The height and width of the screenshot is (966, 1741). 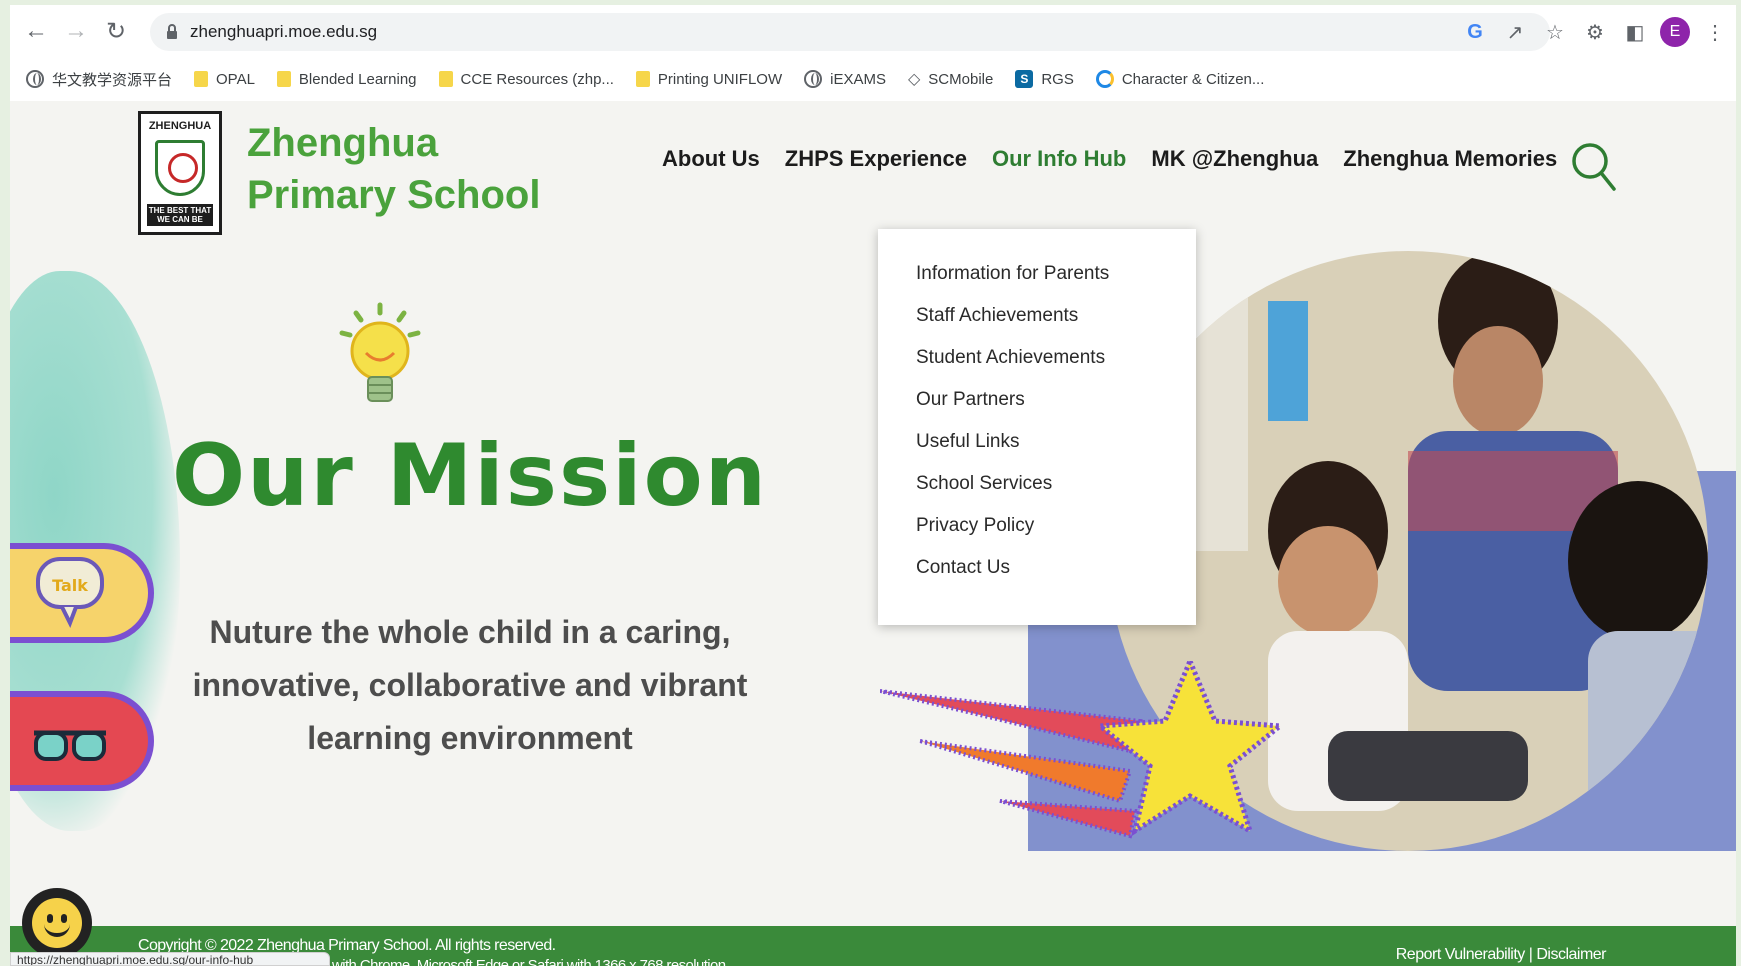 I want to click on toolbar-actions: G ↗ ☆ ⚙ ◧ E ⋮, so click(x=1595, y=32).